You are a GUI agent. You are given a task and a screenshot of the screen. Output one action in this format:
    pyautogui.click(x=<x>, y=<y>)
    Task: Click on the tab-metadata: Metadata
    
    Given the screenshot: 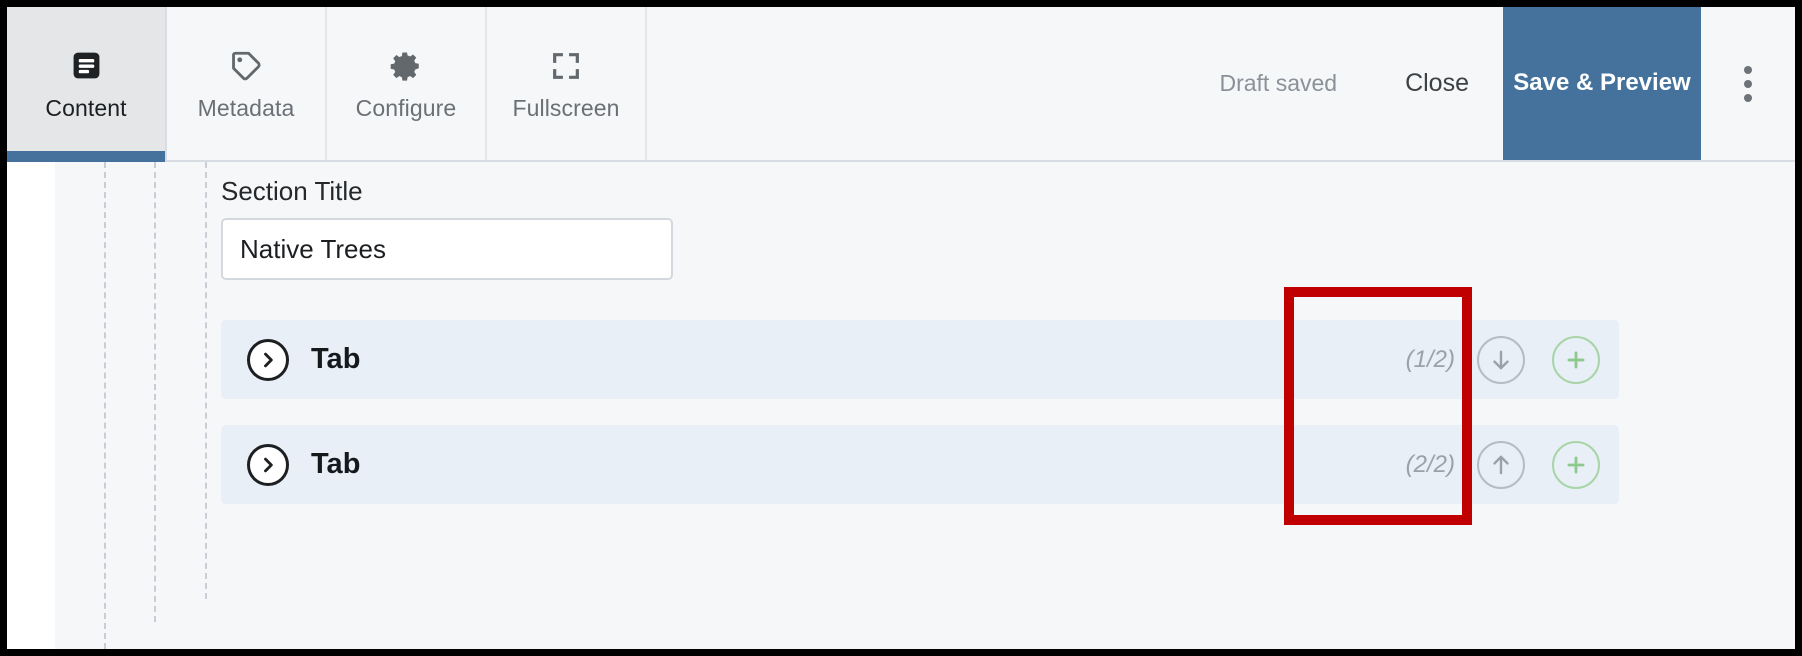 What is the action you would take?
    pyautogui.click(x=247, y=83)
    